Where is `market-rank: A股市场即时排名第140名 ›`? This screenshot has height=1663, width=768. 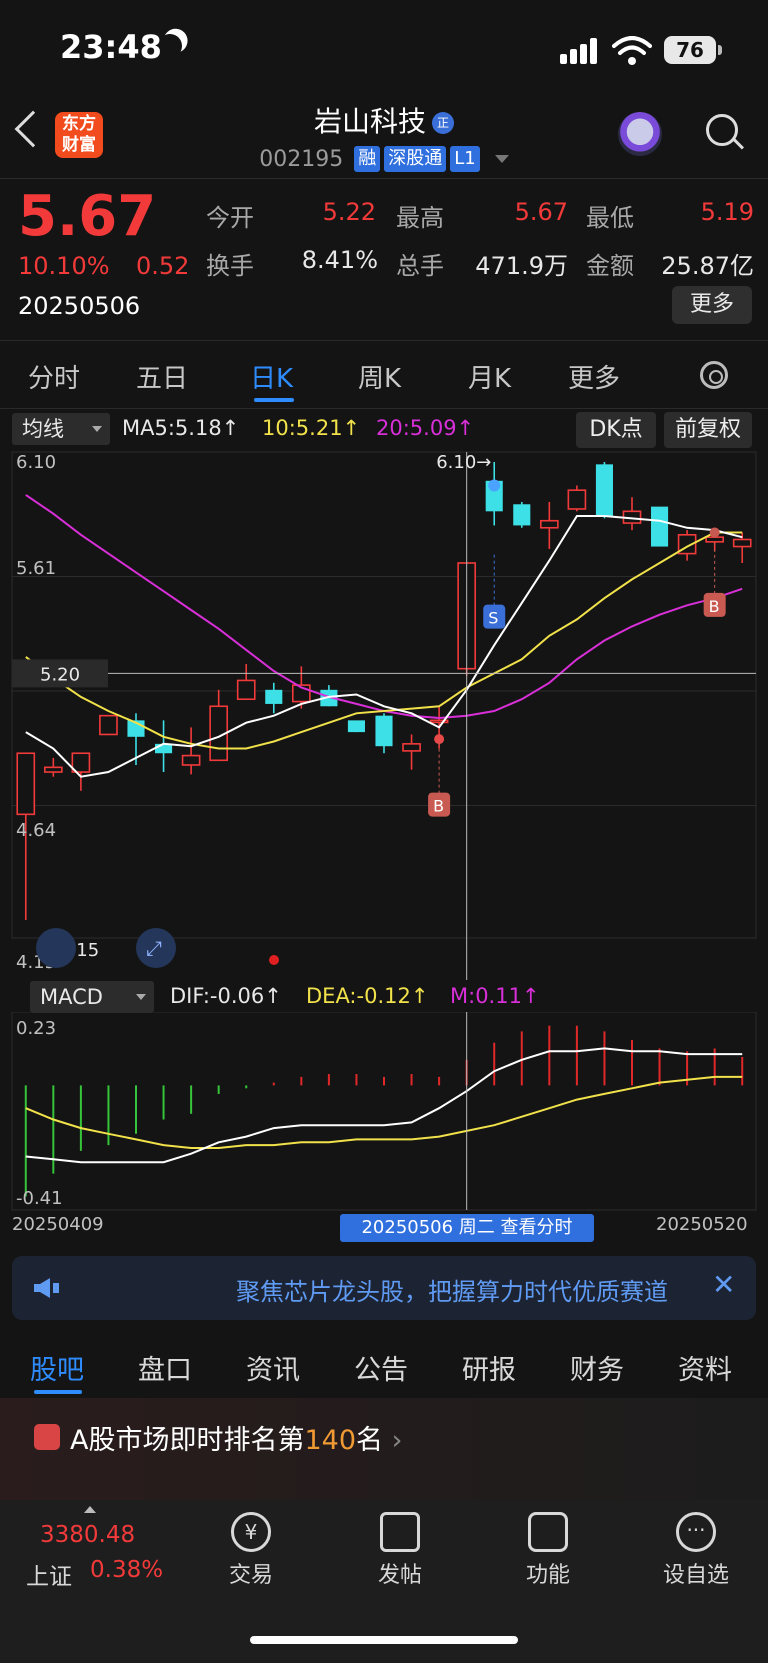
market-rank: A股市场即时排名第140名 › is located at coordinates (236, 1437).